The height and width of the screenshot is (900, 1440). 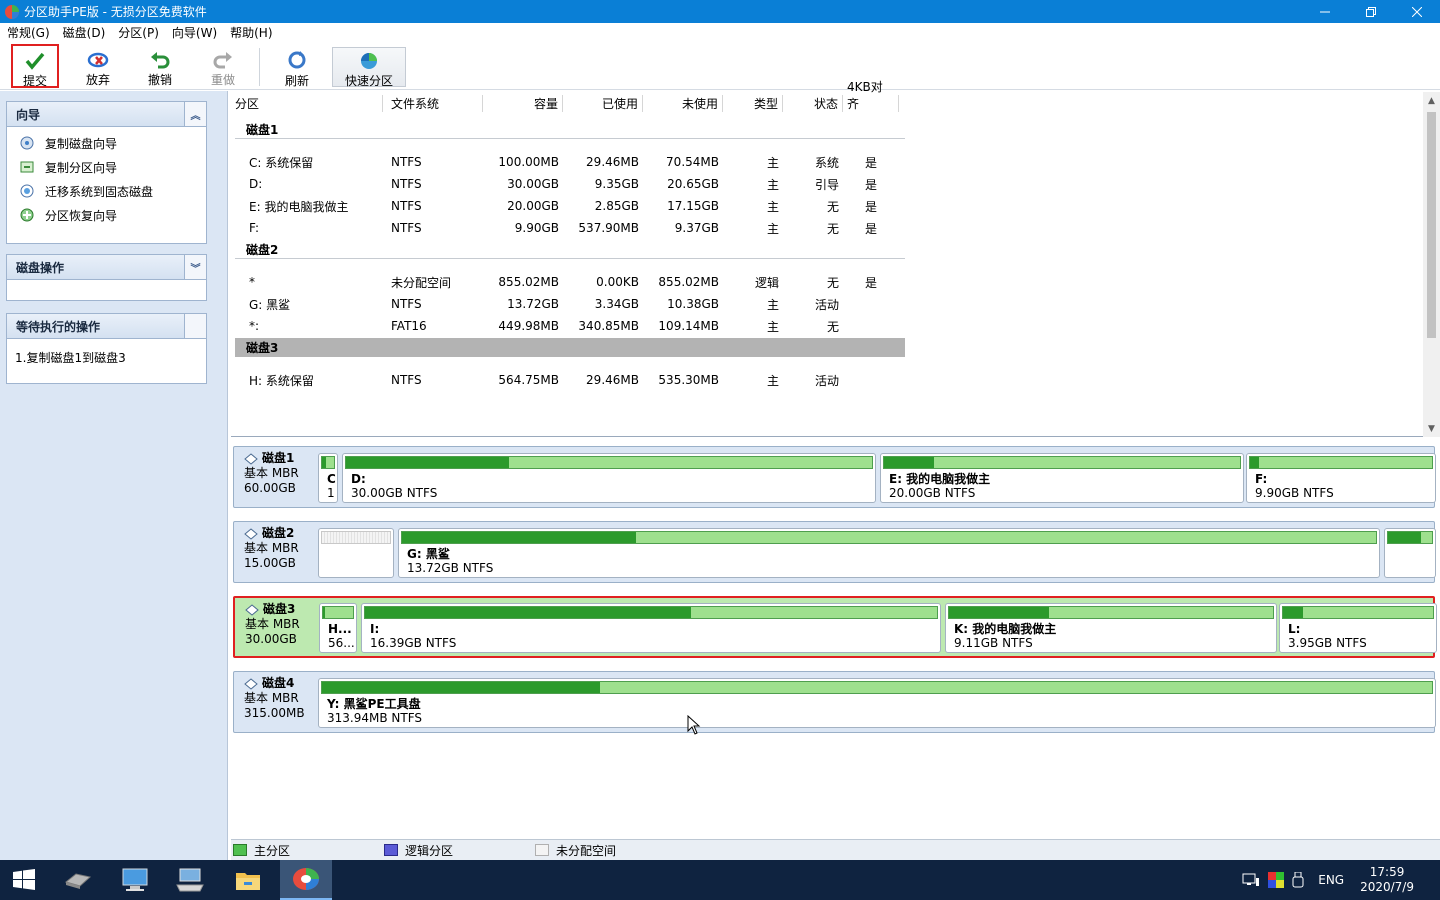 I want to click on commit-button: 提交, so click(x=35, y=66).